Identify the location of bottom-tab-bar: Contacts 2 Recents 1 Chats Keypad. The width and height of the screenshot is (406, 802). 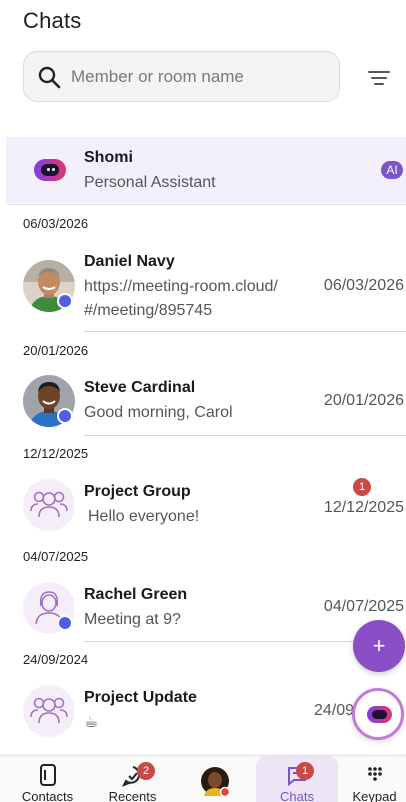
(203, 778).